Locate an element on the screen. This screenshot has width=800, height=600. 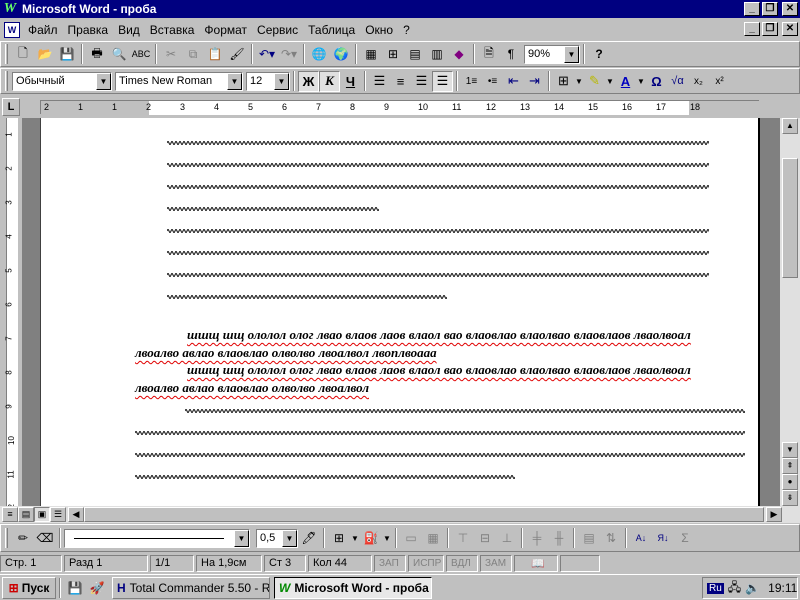
minimize-button: _ is located at coordinates (752, 9).